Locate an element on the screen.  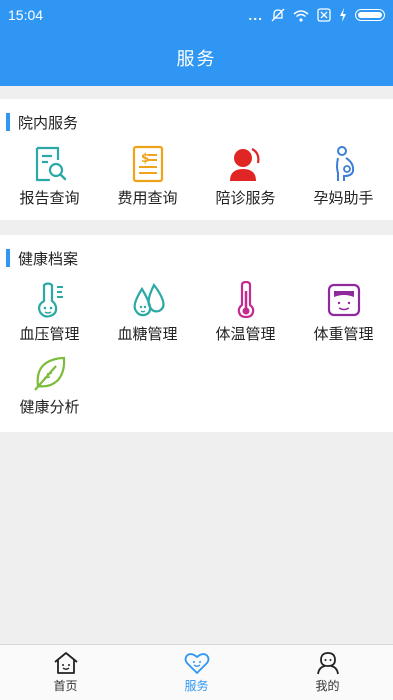
tab-service: 服务 is located at coordinates (197, 672).